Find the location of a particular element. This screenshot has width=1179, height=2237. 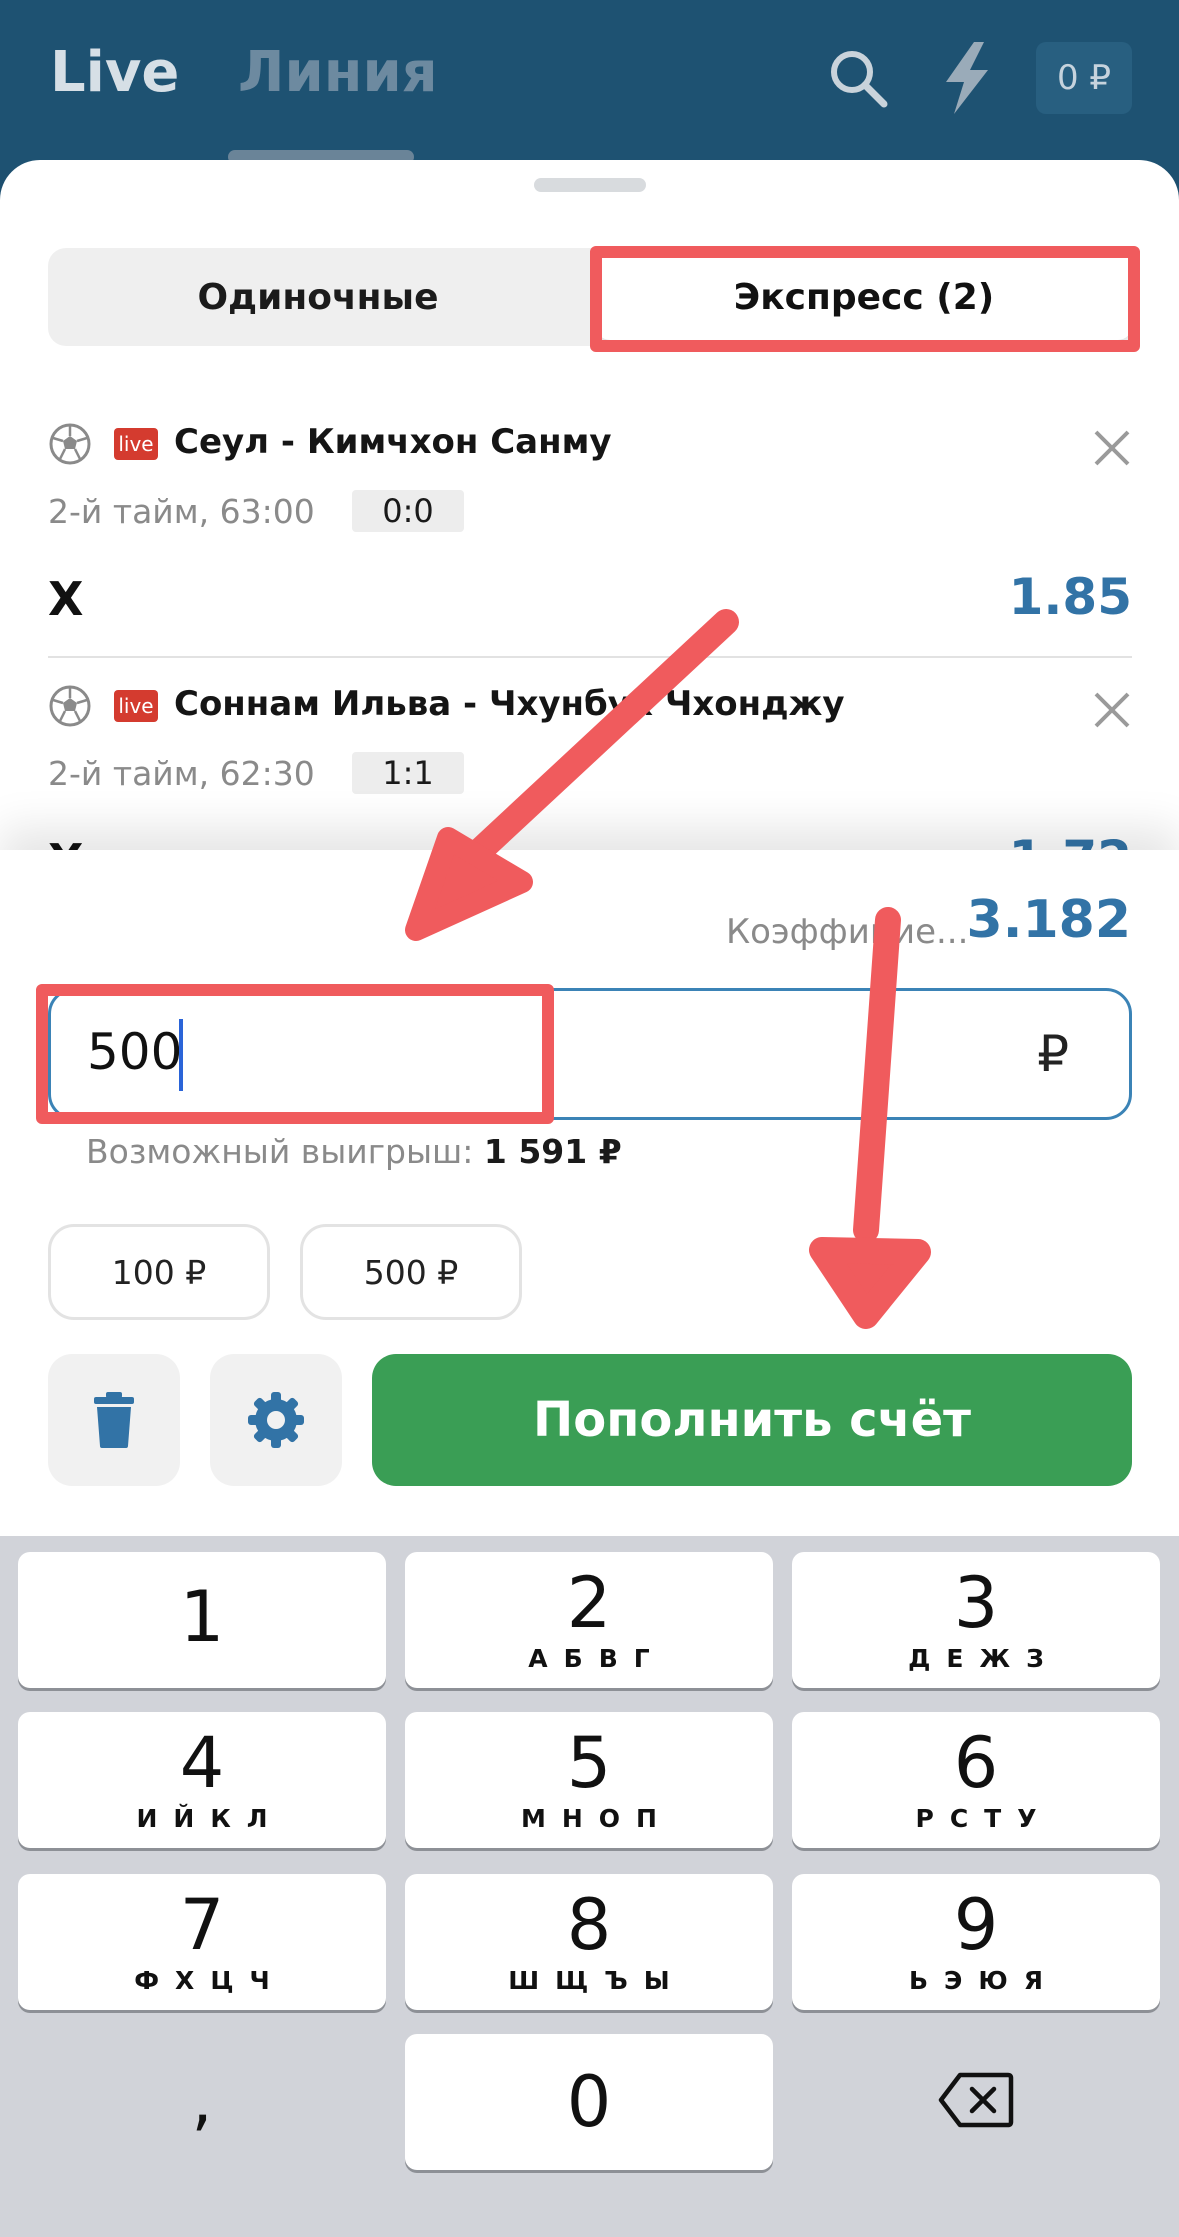

comma-glyph: , is located at coordinates (202, 2100).